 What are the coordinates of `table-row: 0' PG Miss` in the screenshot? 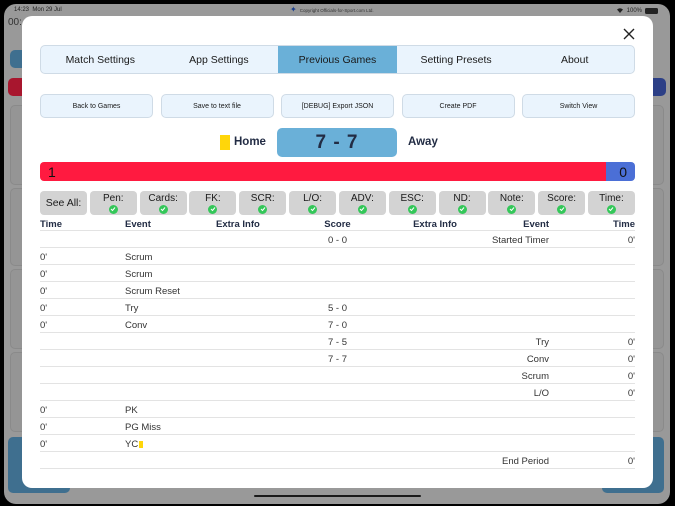 It's located at (337, 426).